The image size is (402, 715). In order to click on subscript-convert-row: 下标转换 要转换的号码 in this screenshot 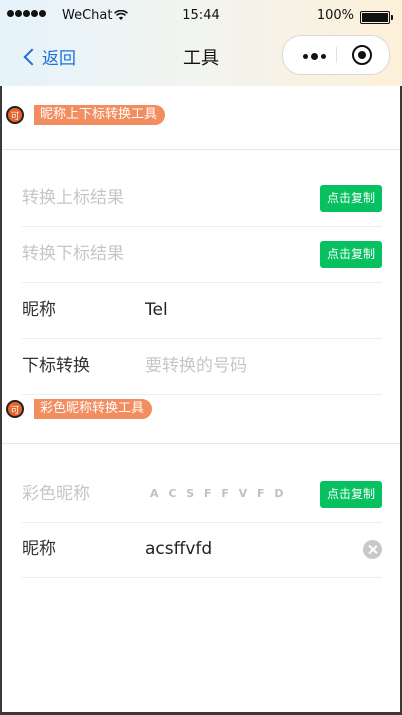, I will do `click(202, 366)`.